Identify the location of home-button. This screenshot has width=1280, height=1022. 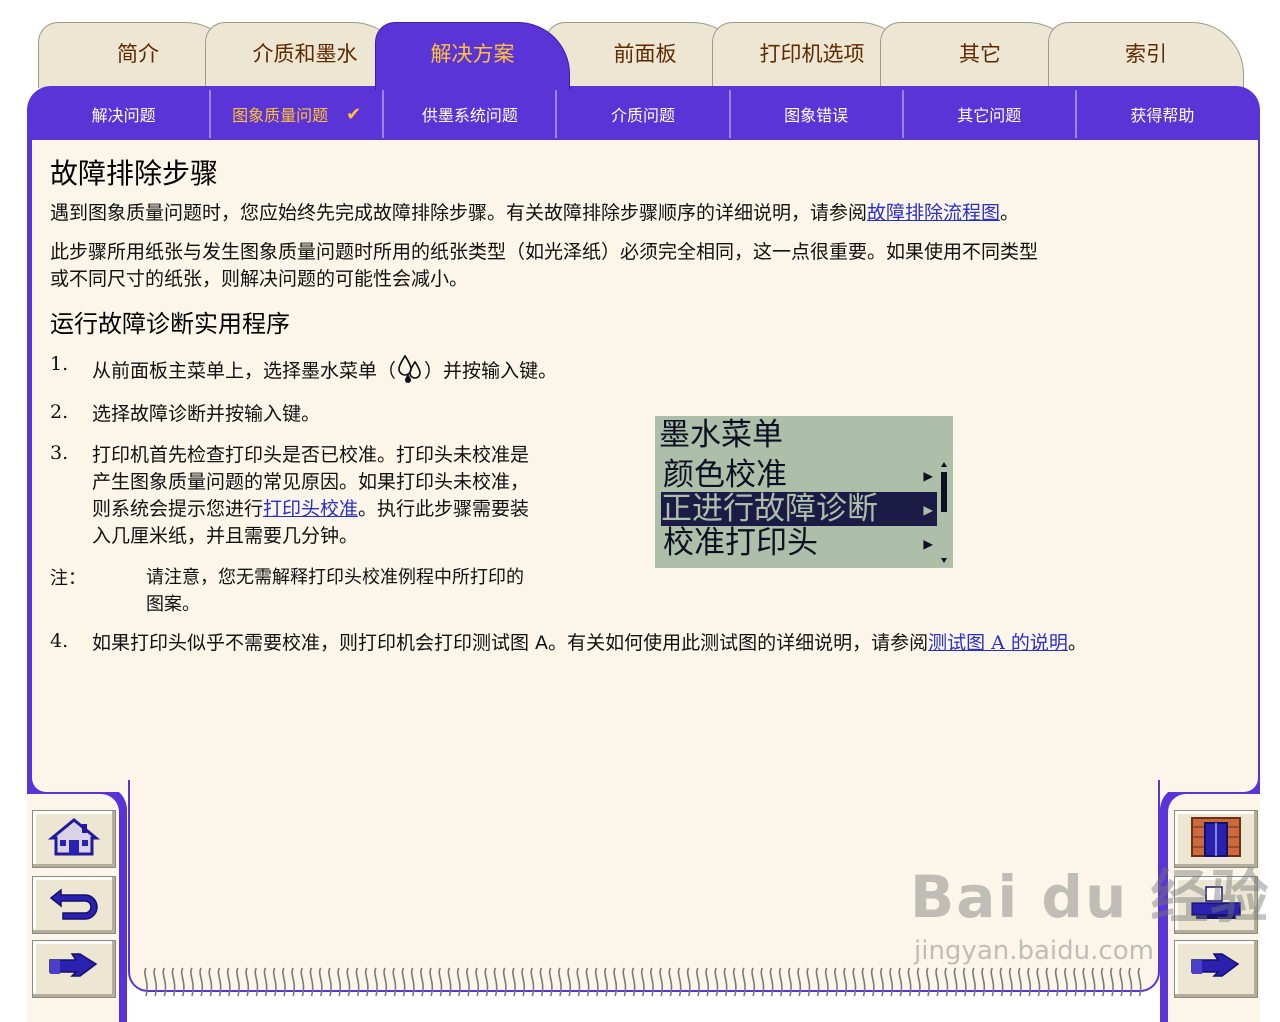
(74, 839).